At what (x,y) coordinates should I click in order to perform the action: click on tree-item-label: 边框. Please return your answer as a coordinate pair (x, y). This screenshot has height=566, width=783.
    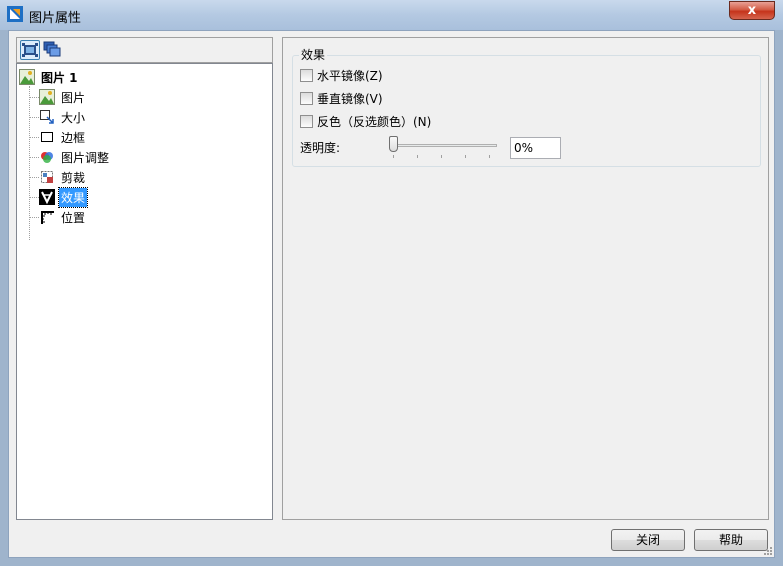
    Looking at the image, I should click on (73, 137).